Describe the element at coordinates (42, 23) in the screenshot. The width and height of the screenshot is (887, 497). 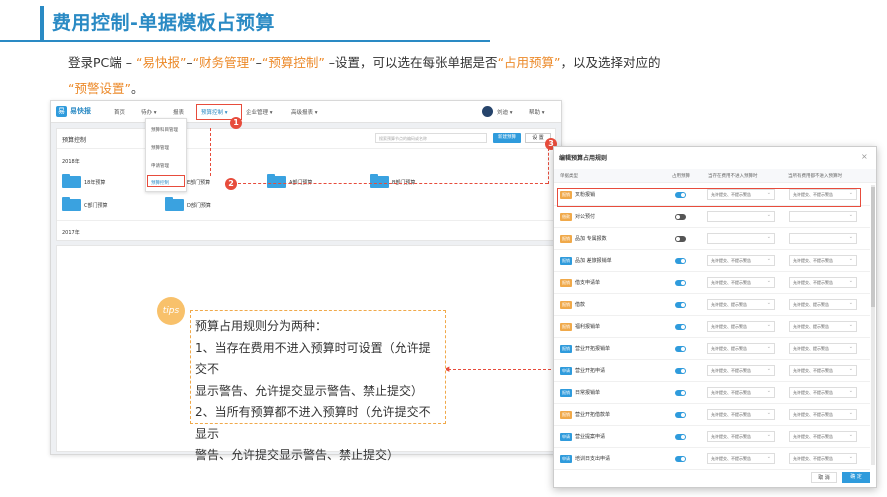
I see `title-accent-bar` at that location.